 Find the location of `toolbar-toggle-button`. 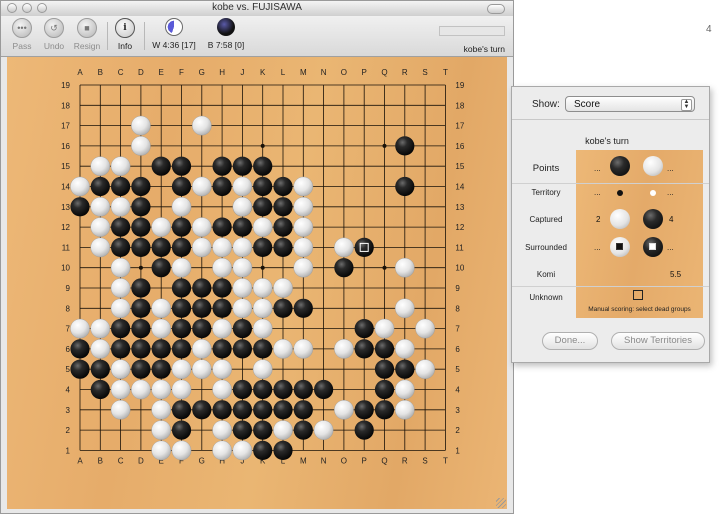

toolbar-toggle-button is located at coordinates (496, 9).